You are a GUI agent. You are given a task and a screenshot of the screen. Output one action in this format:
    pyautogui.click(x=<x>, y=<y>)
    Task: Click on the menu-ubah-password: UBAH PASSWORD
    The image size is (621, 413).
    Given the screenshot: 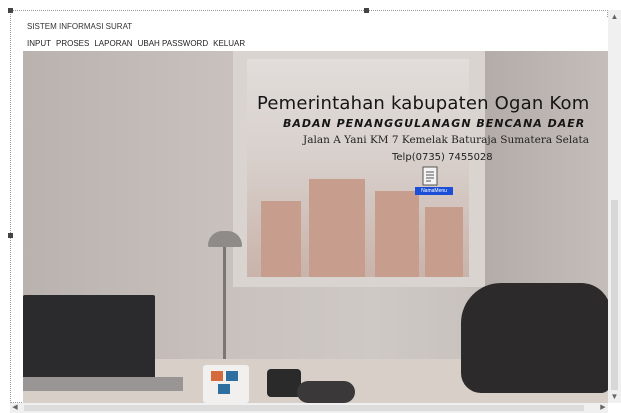 What is the action you would take?
    pyautogui.click(x=173, y=43)
    